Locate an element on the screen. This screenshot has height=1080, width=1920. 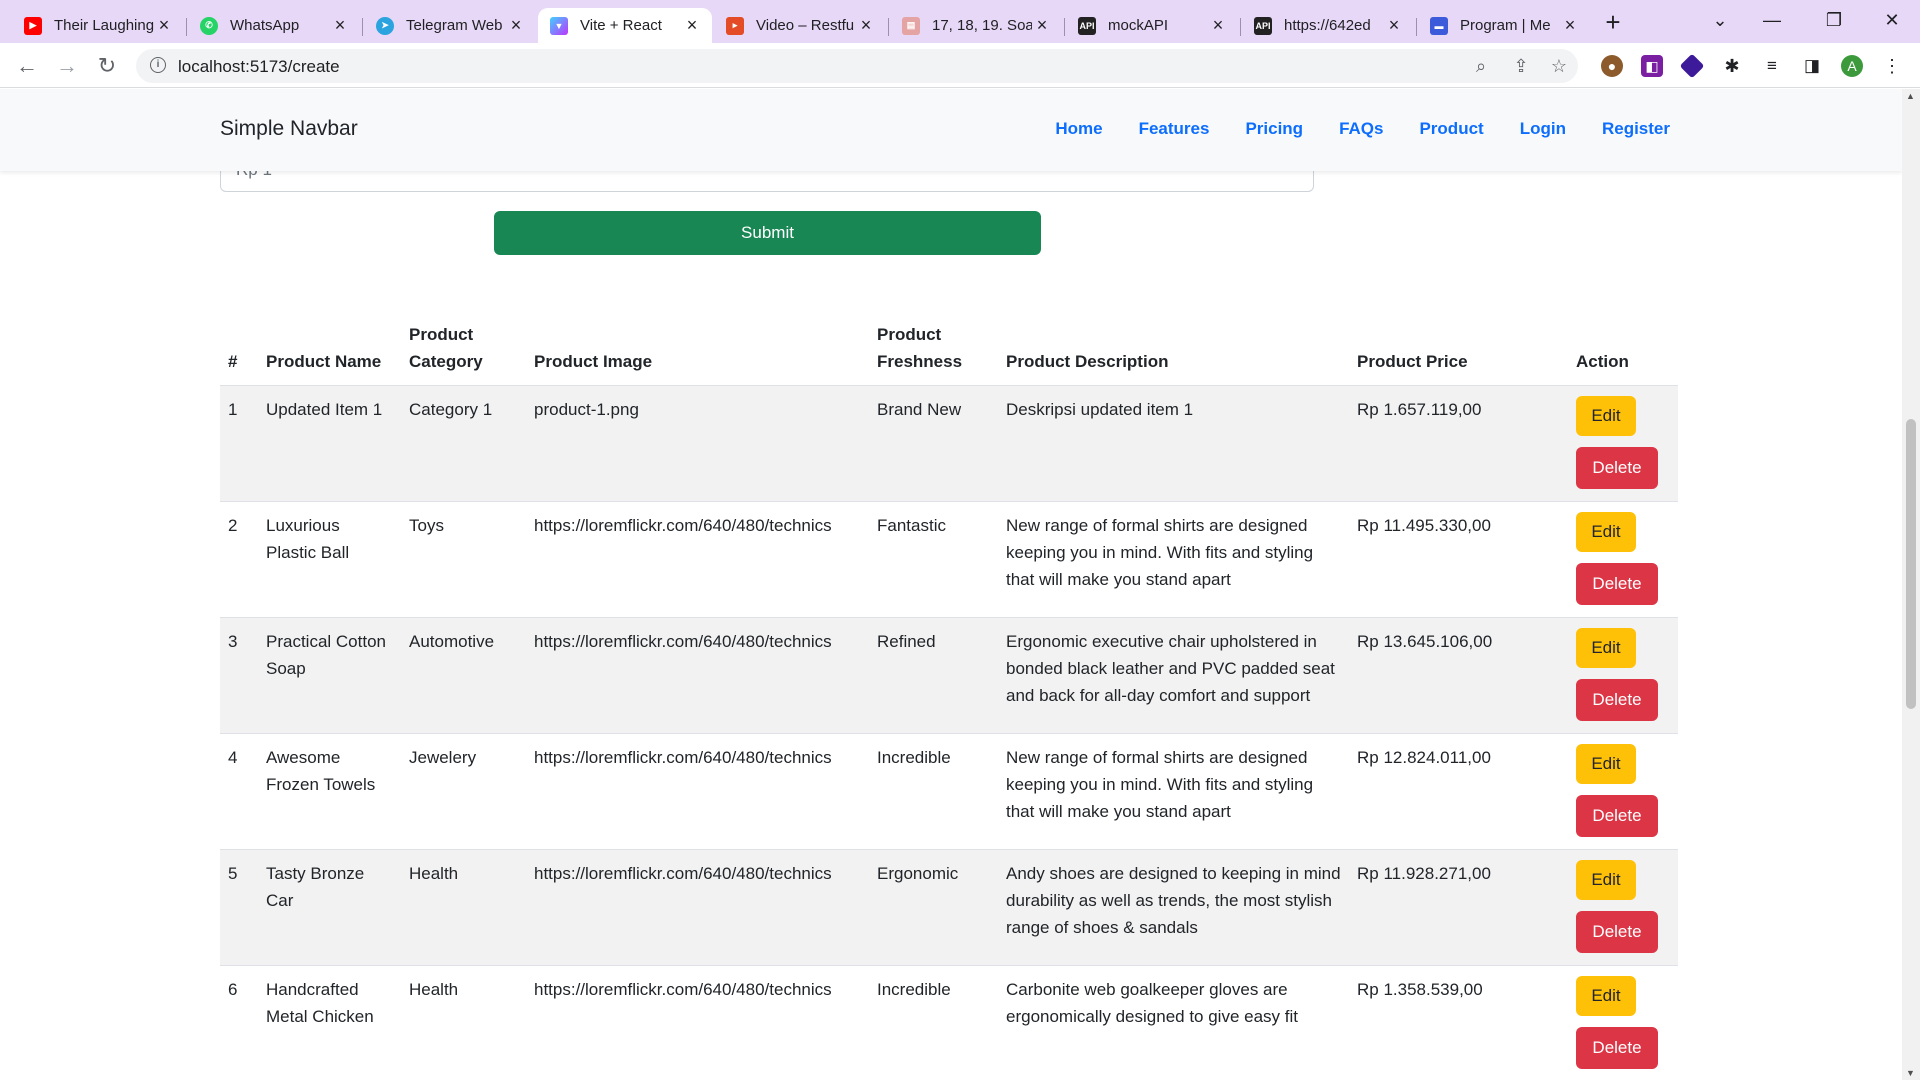
browser-tab: API https://642ed × is located at coordinates (1328, 25).